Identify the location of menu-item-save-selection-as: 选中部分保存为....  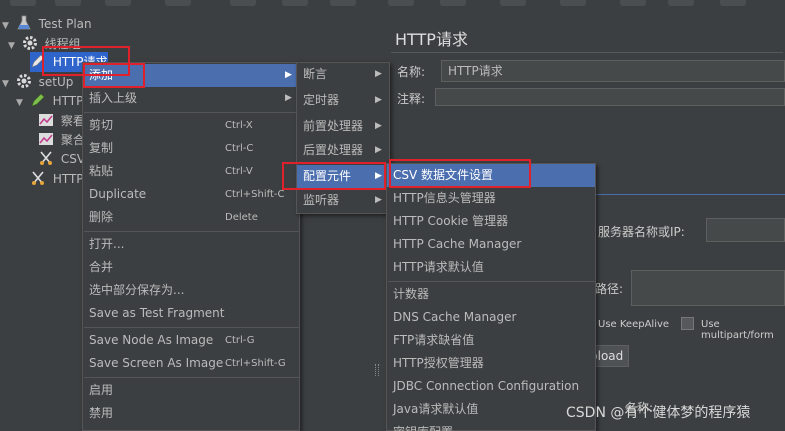
(191, 290).